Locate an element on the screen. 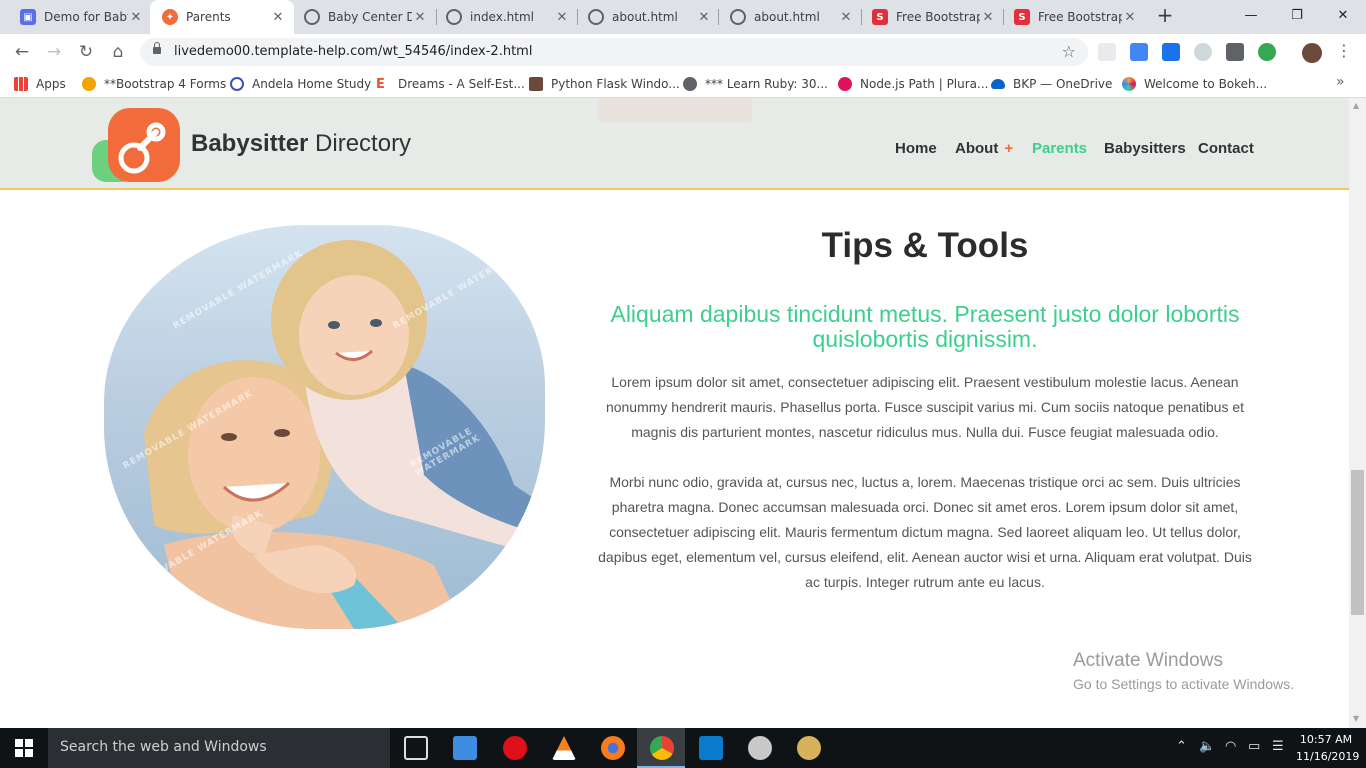  battery-icon: ▭ is located at coordinates (1254, 746).